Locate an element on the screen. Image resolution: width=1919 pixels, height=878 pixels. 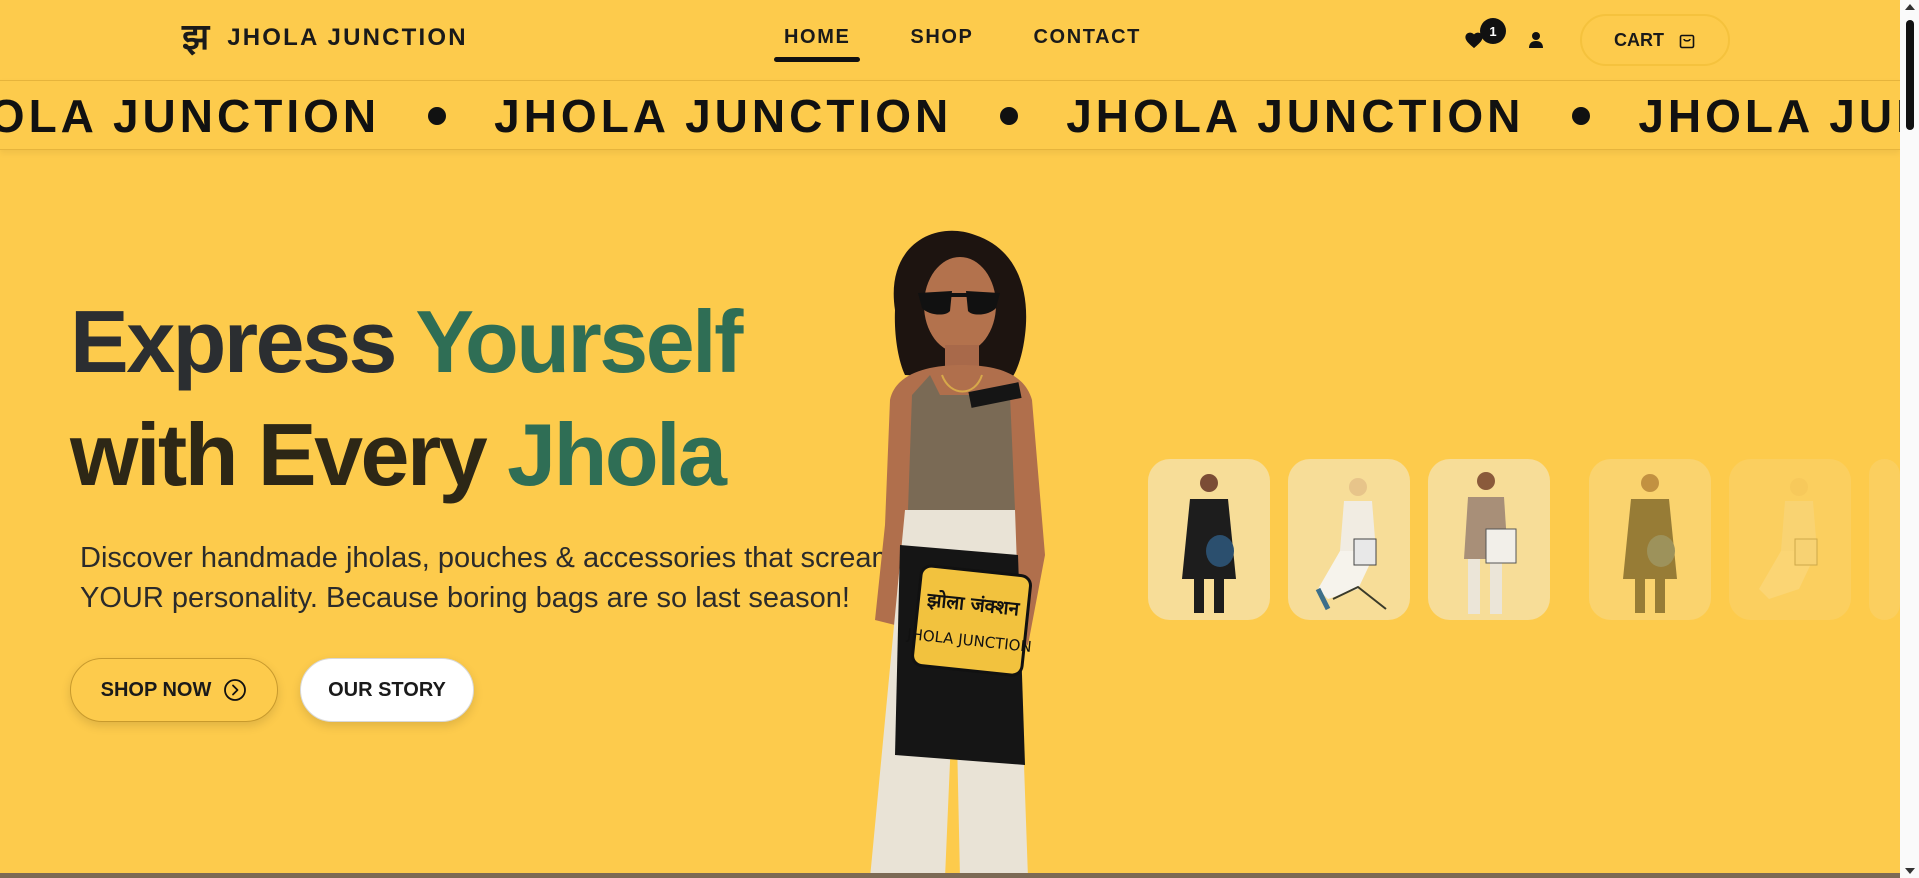
scroll-thumb is located at coordinates (1910, 75).